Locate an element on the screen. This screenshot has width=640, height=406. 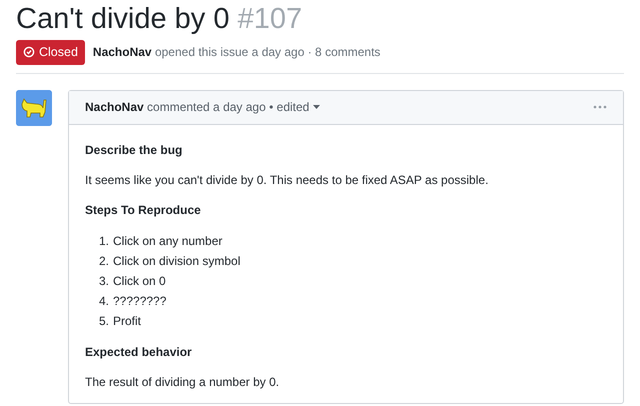
comment-meta: commented a day ago • is located at coordinates (210, 107).